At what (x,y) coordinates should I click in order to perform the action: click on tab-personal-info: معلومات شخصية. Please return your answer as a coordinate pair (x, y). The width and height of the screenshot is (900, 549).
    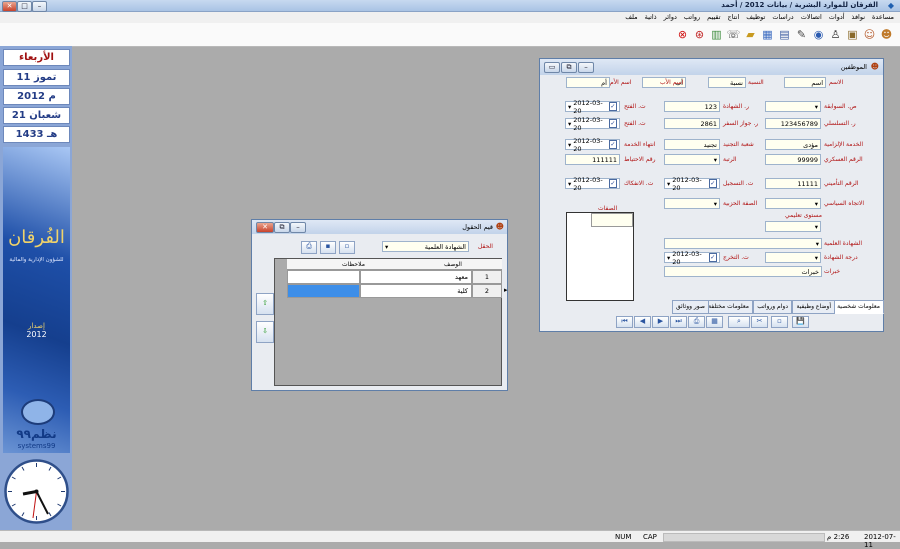
    Looking at the image, I should click on (858, 307).